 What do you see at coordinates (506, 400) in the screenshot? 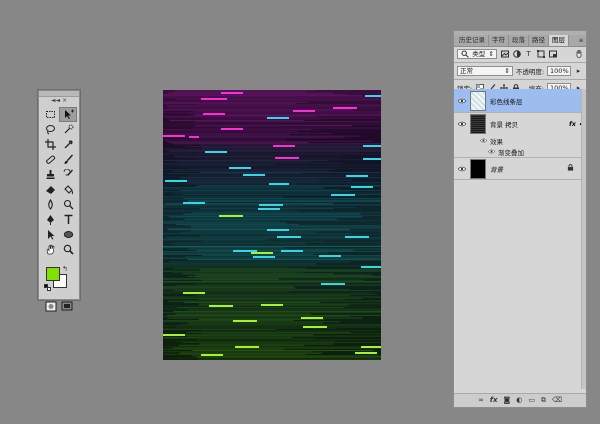
I see `add-mask-icon: ◙` at bounding box center [506, 400].